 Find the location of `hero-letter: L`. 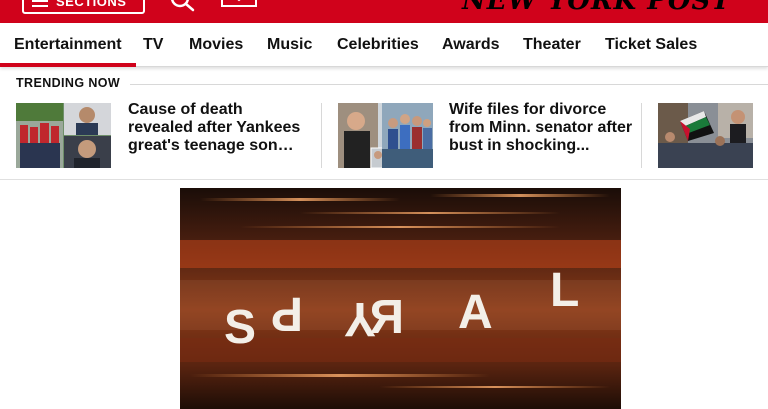

hero-letter: L is located at coordinates (564, 290).